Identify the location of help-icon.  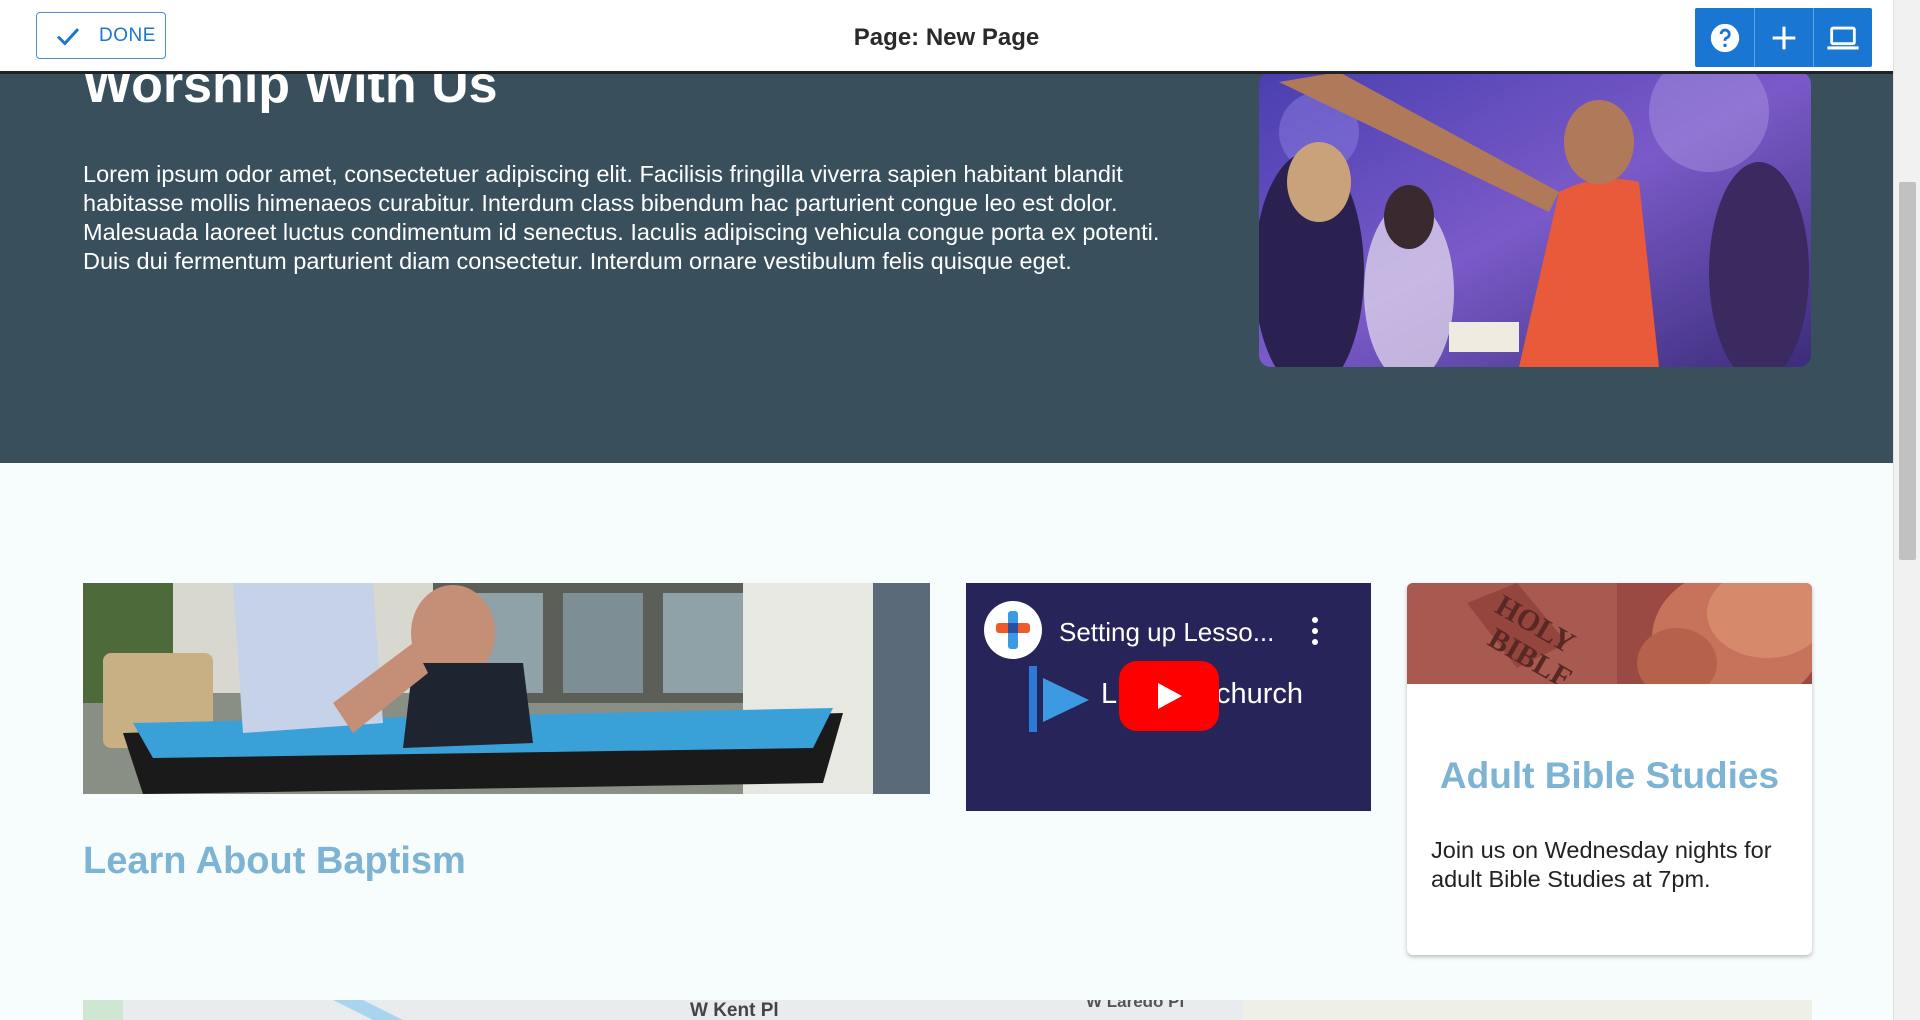
(1724, 37).